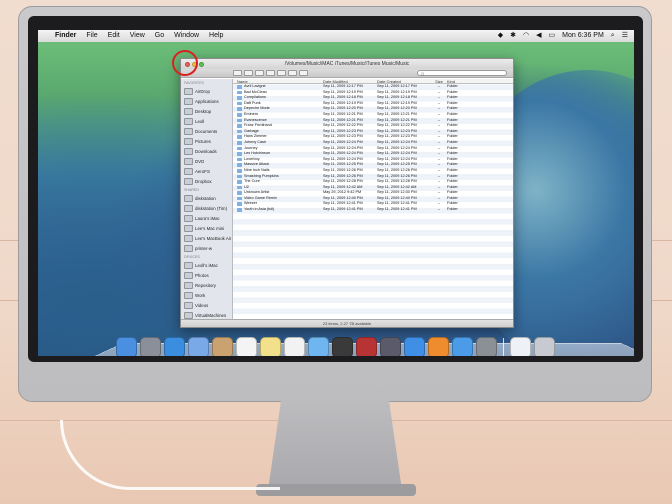 This screenshot has width=672, height=504. Describe the element at coordinates (202, 275) in the screenshot. I see `sidebar-item-label: Photos` at that location.